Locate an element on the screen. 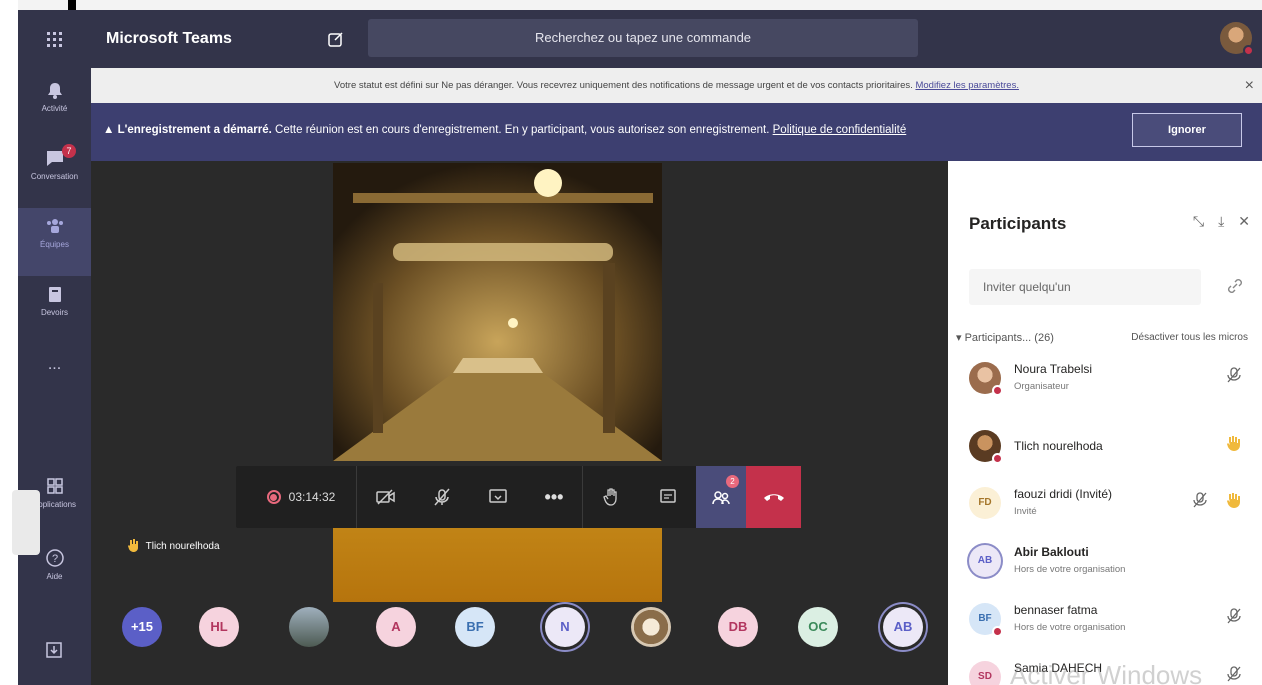  participants-button: 2 is located at coordinates (721, 497).